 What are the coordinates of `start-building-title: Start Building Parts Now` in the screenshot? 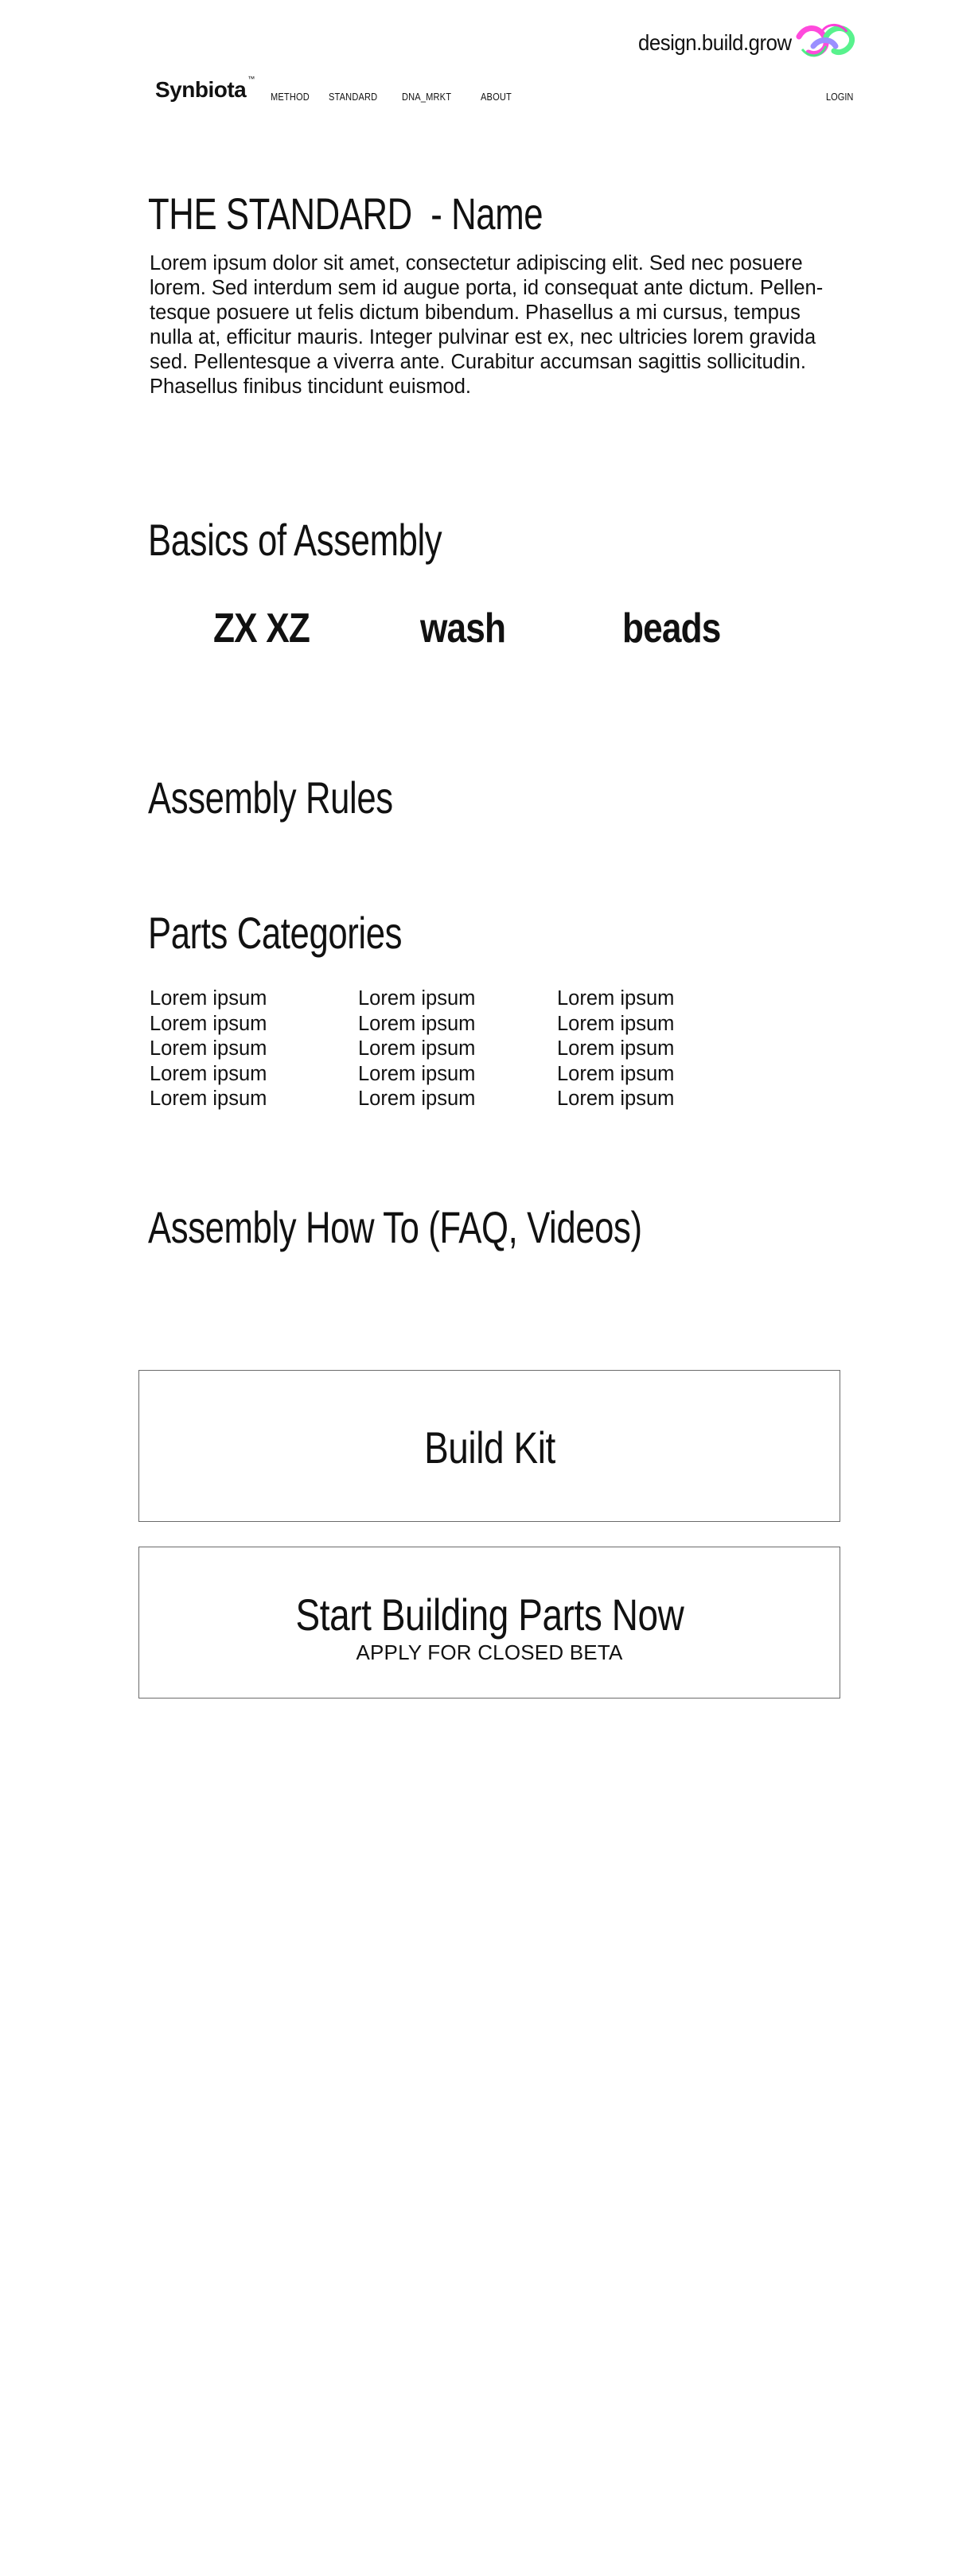 It's located at (489, 1615).